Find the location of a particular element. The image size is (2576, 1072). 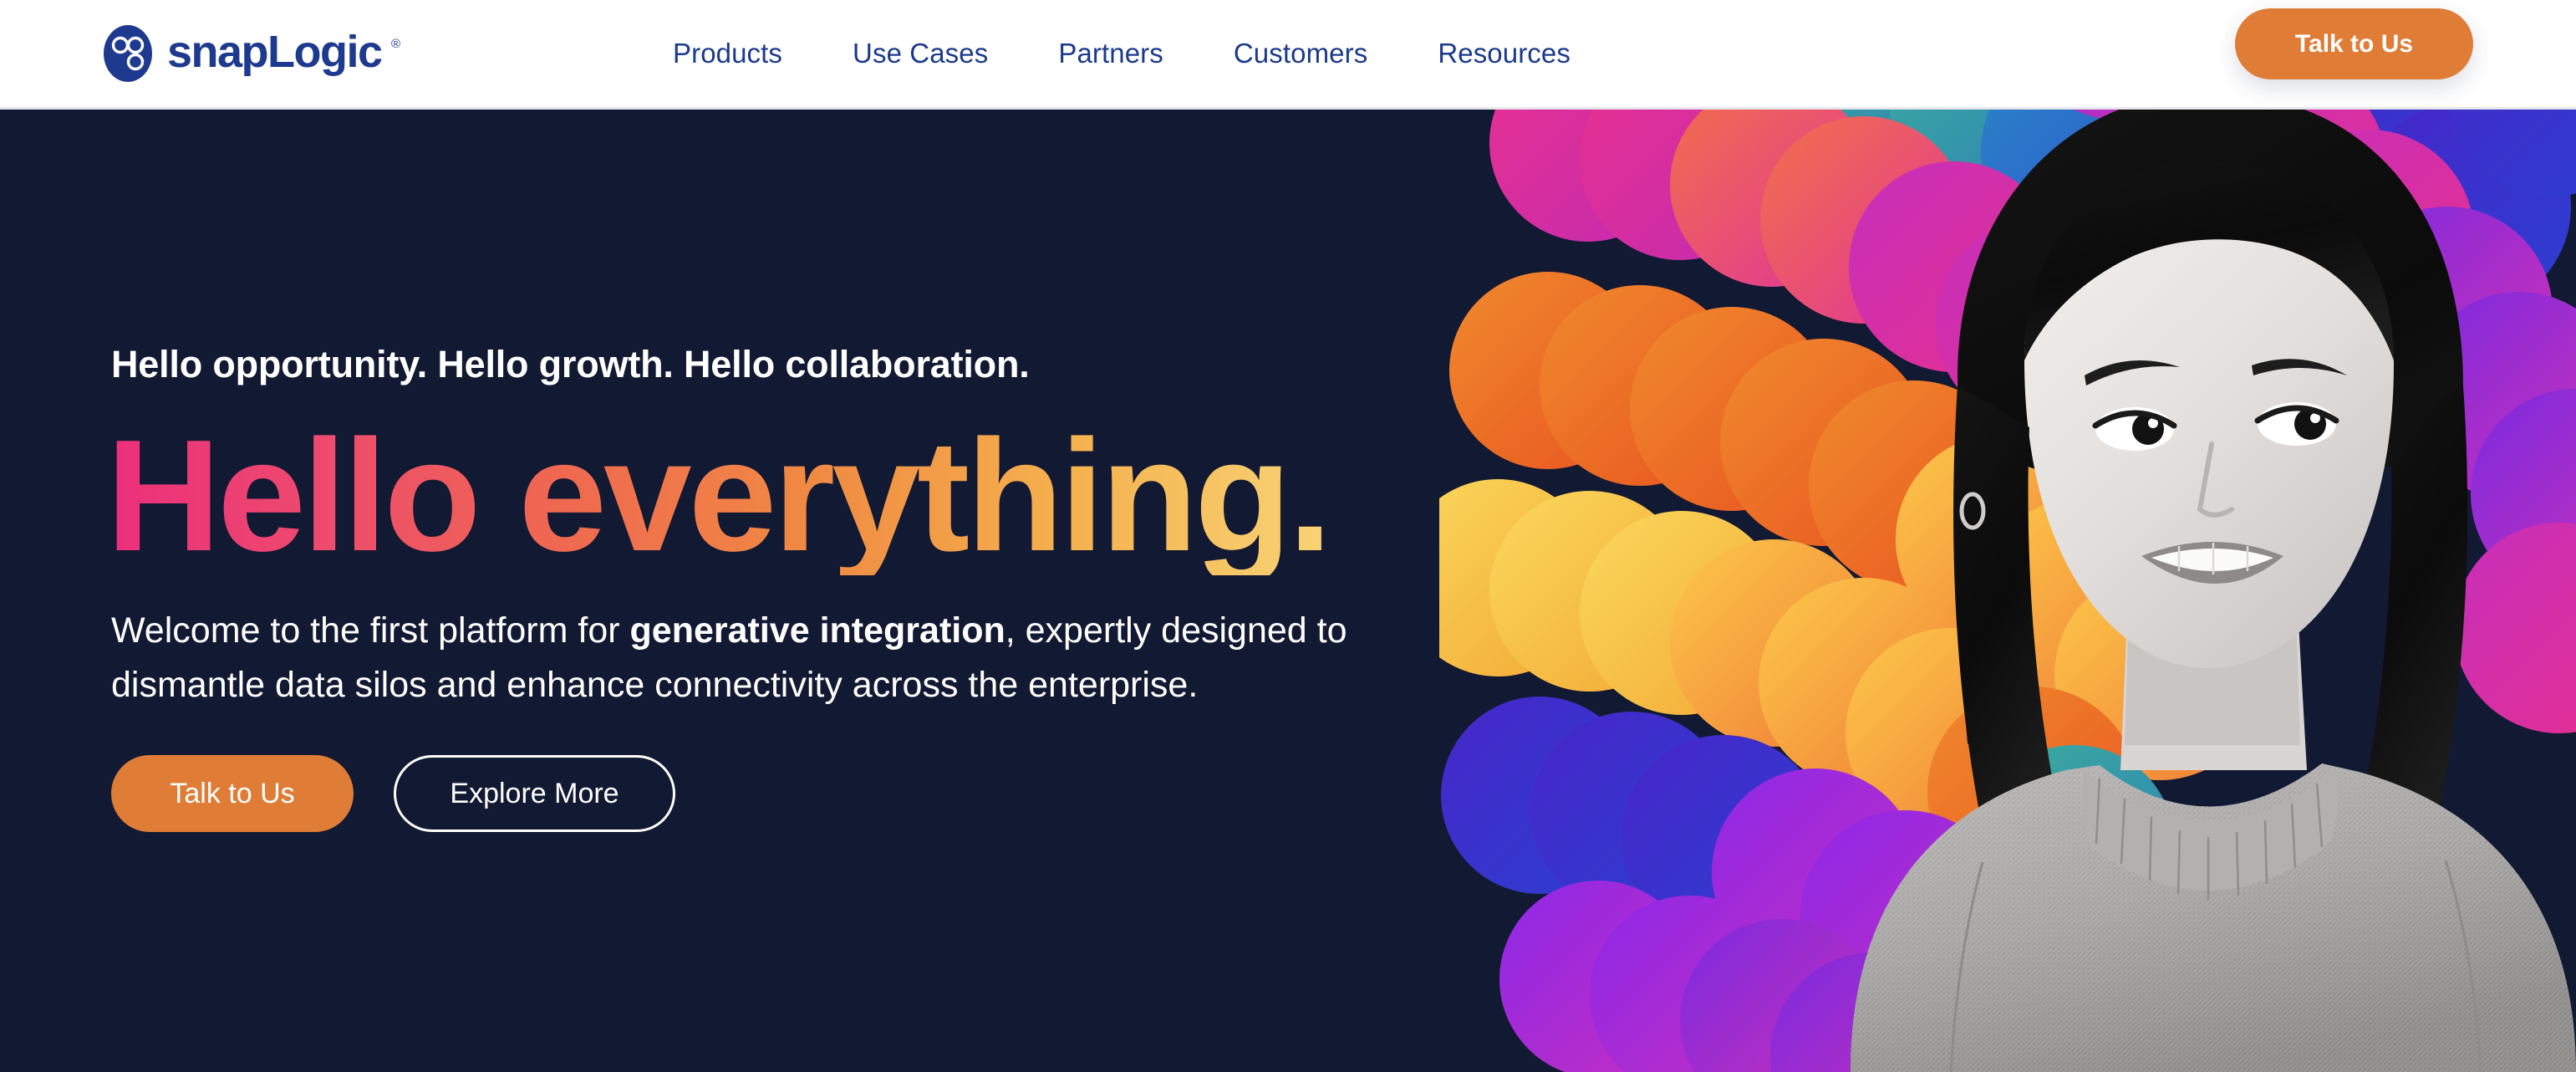

hero-description-lead: Welcome to the first platform for is located at coordinates (370, 630).